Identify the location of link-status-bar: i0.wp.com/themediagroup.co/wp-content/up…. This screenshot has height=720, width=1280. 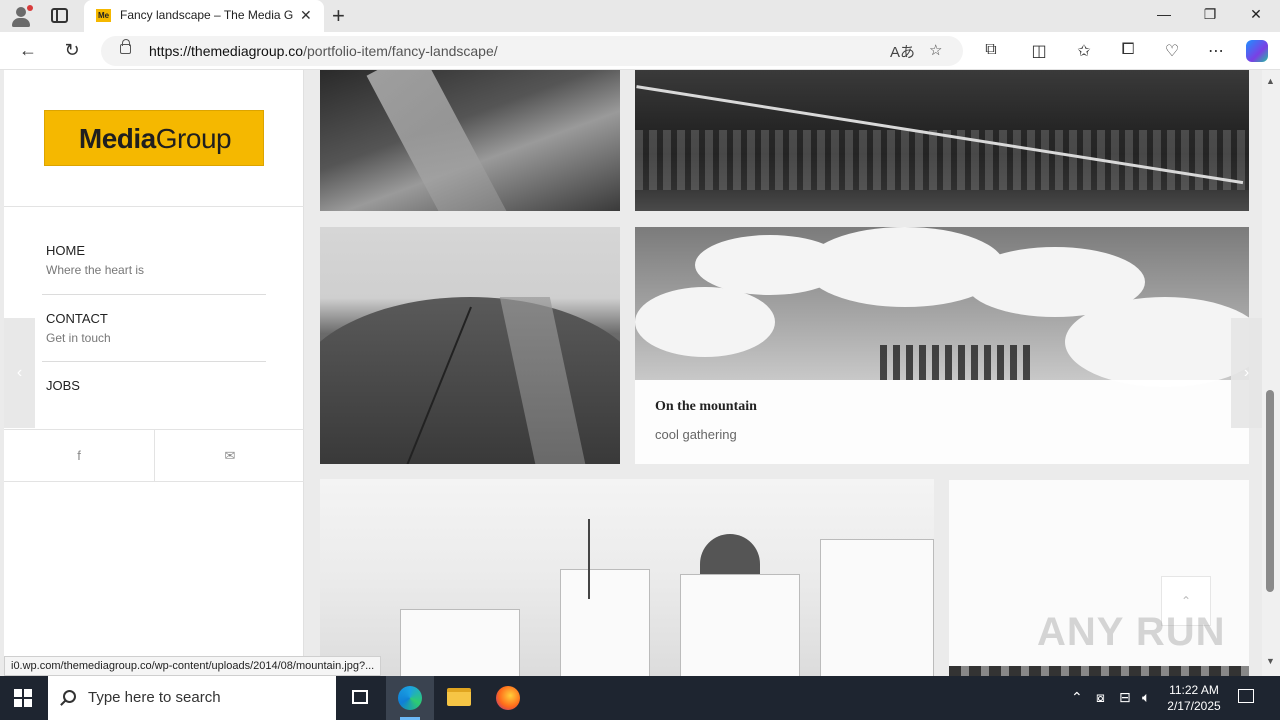
(193, 666).